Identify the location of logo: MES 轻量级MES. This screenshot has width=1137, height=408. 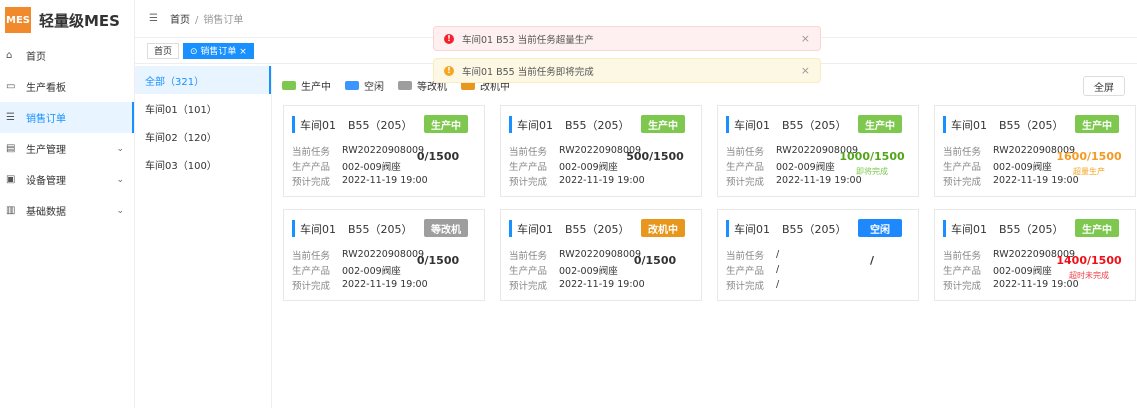
(67, 20).